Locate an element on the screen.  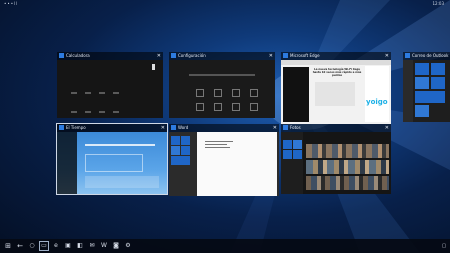
task-card-word: Word ✕ is located at coordinates (224, 160).